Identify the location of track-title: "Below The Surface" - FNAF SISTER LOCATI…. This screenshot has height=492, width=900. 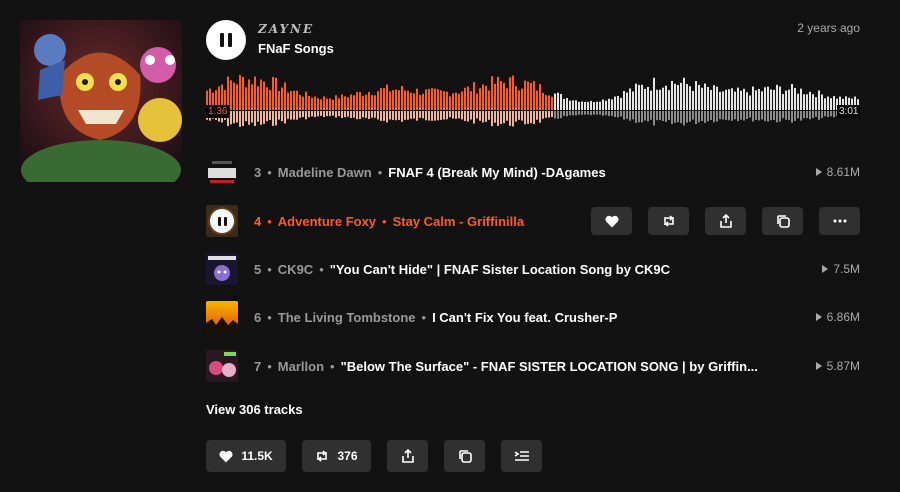
(549, 366).